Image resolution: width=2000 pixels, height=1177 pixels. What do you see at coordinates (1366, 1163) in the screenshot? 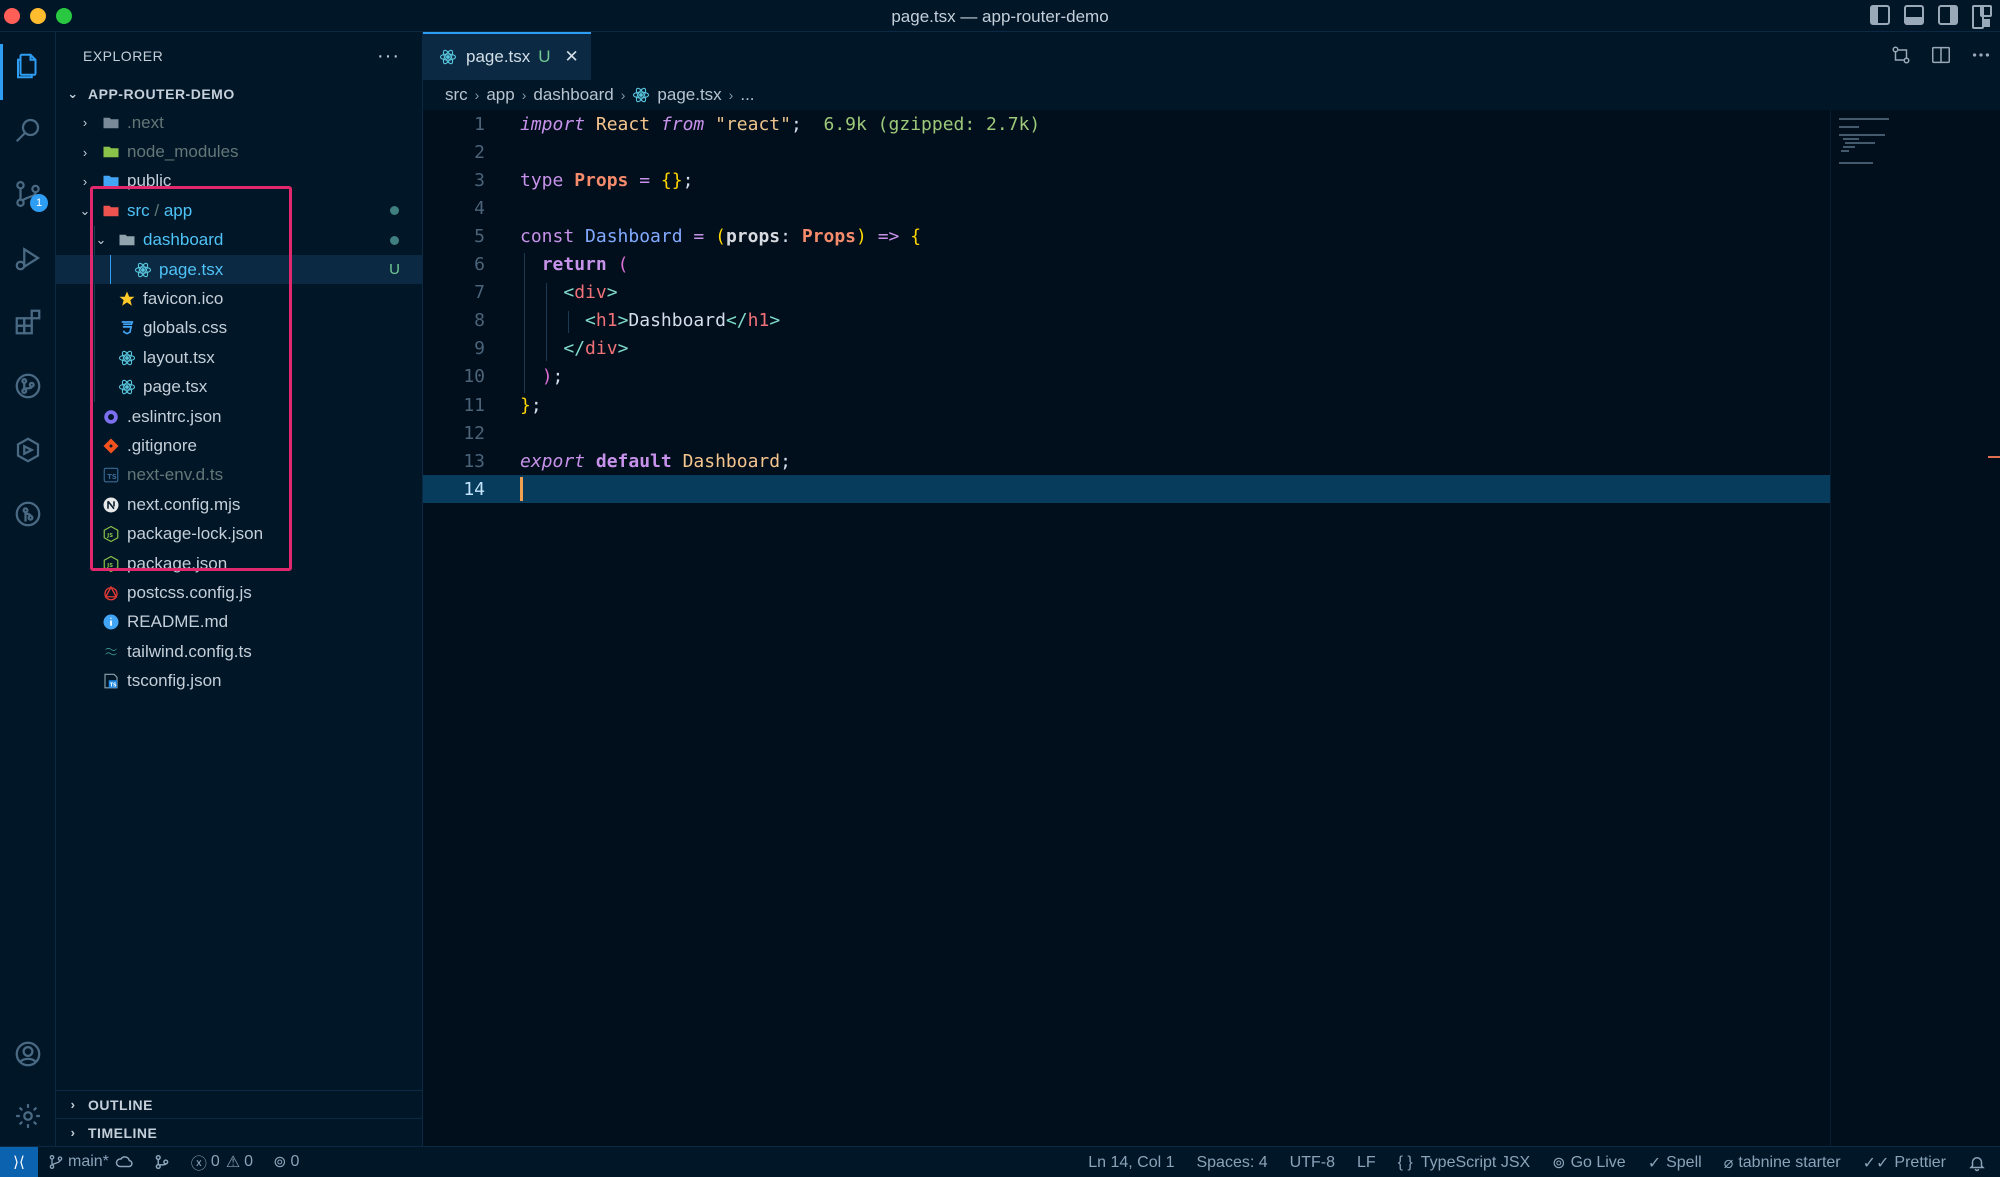
I see `end-of-line: LF` at bounding box center [1366, 1163].